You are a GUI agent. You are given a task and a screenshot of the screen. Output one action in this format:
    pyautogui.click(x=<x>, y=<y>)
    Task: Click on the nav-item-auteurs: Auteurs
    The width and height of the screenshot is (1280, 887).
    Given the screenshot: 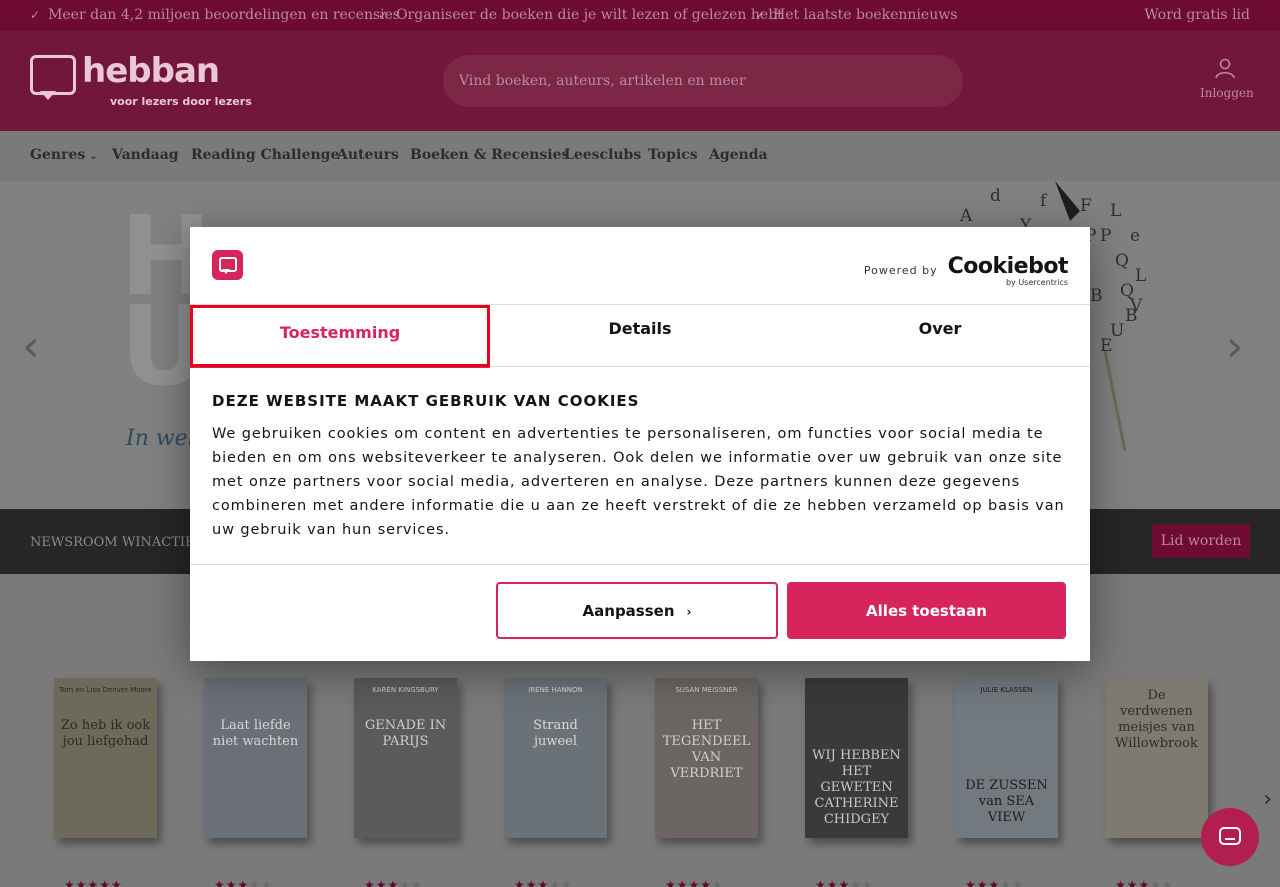 What is the action you would take?
    pyautogui.click(x=368, y=155)
    